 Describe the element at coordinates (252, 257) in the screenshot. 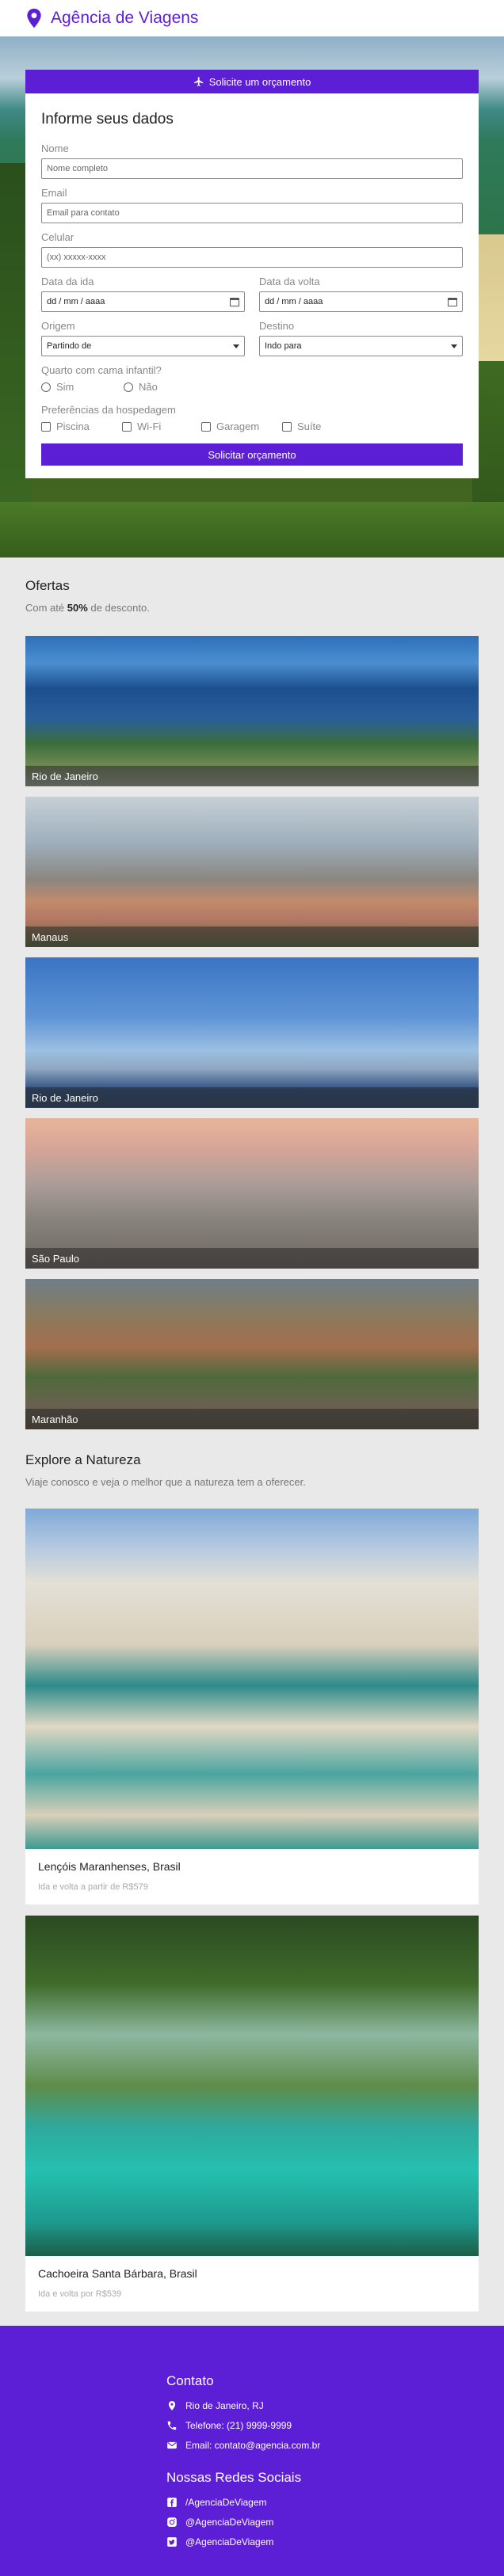

I see `phone-input: (xx) xxxxx-xxxx` at that location.